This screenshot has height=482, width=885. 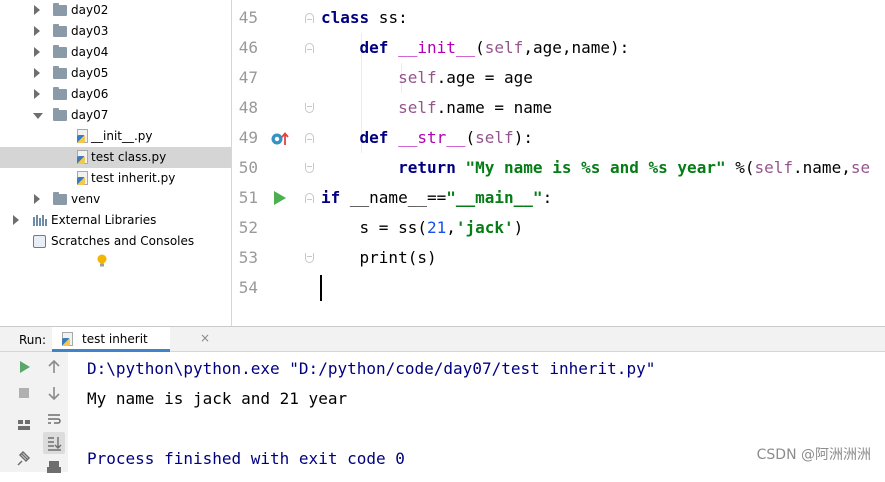 What do you see at coordinates (115, 199) in the screenshot?
I see `tree-item: venv` at bounding box center [115, 199].